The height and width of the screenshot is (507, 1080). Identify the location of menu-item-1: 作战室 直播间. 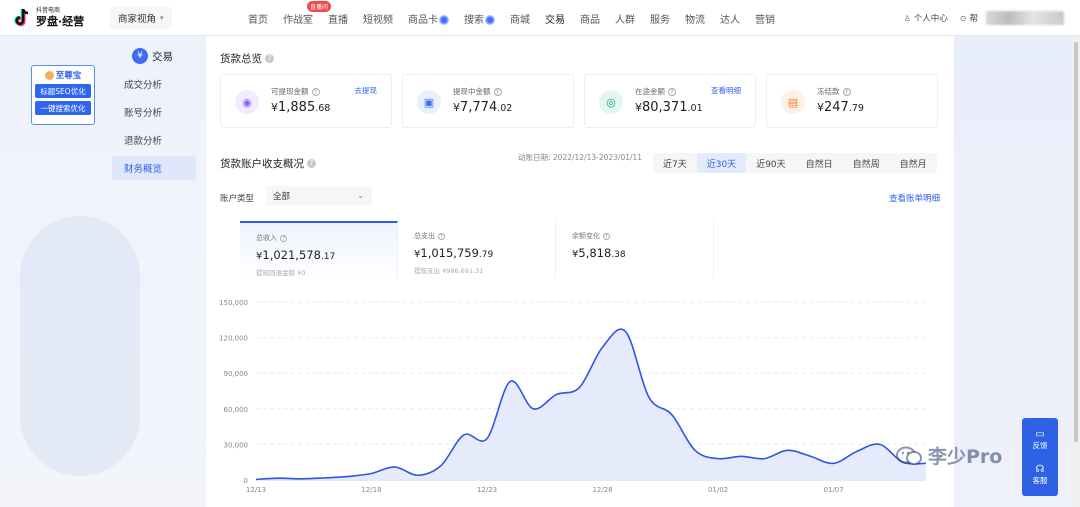
(307, 13).